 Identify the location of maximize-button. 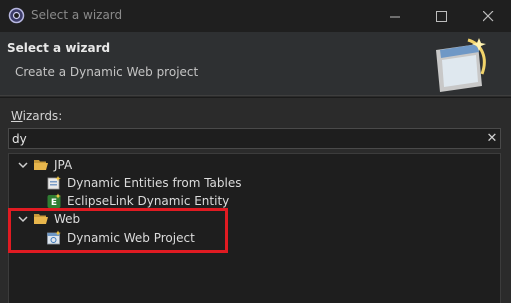
(441, 16).